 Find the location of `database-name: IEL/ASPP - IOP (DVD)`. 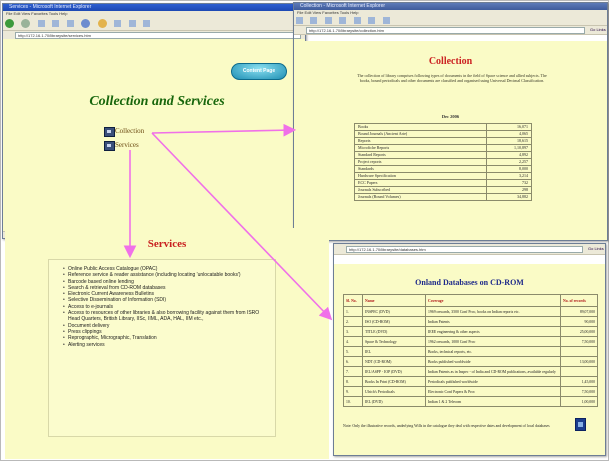

database-name: IEL/ASPP - IOP (DVD) is located at coordinates (394, 371).